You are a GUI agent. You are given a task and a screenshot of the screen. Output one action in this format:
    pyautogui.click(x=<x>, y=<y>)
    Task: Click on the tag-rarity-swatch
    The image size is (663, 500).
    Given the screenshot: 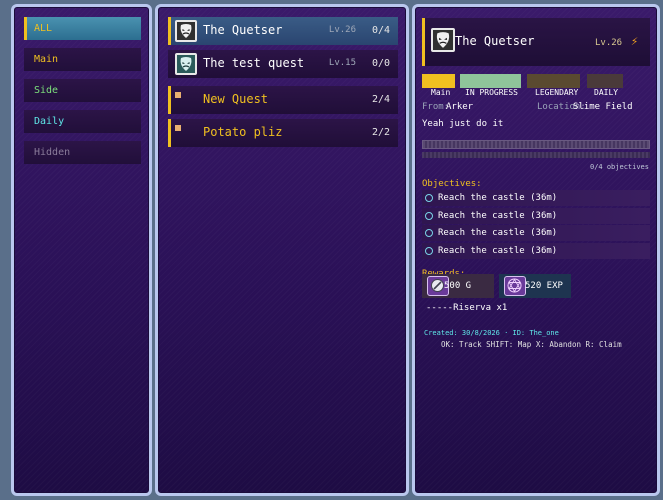 What is the action you would take?
    pyautogui.click(x=553, y=81)
    